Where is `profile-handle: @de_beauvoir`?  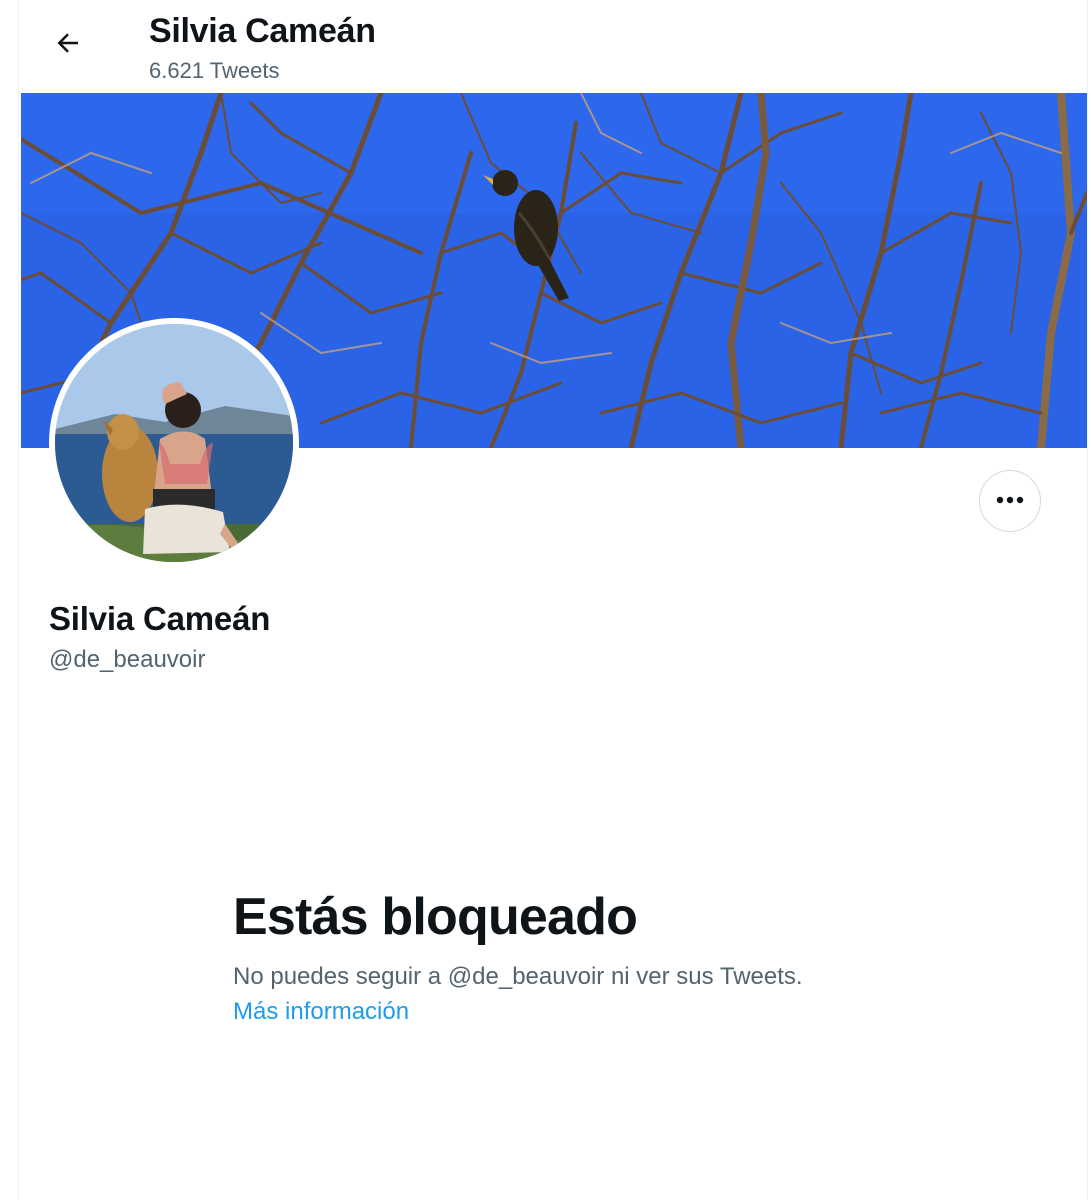 profile-handle: @de_beauvoir is located at coordinates (127, 659).